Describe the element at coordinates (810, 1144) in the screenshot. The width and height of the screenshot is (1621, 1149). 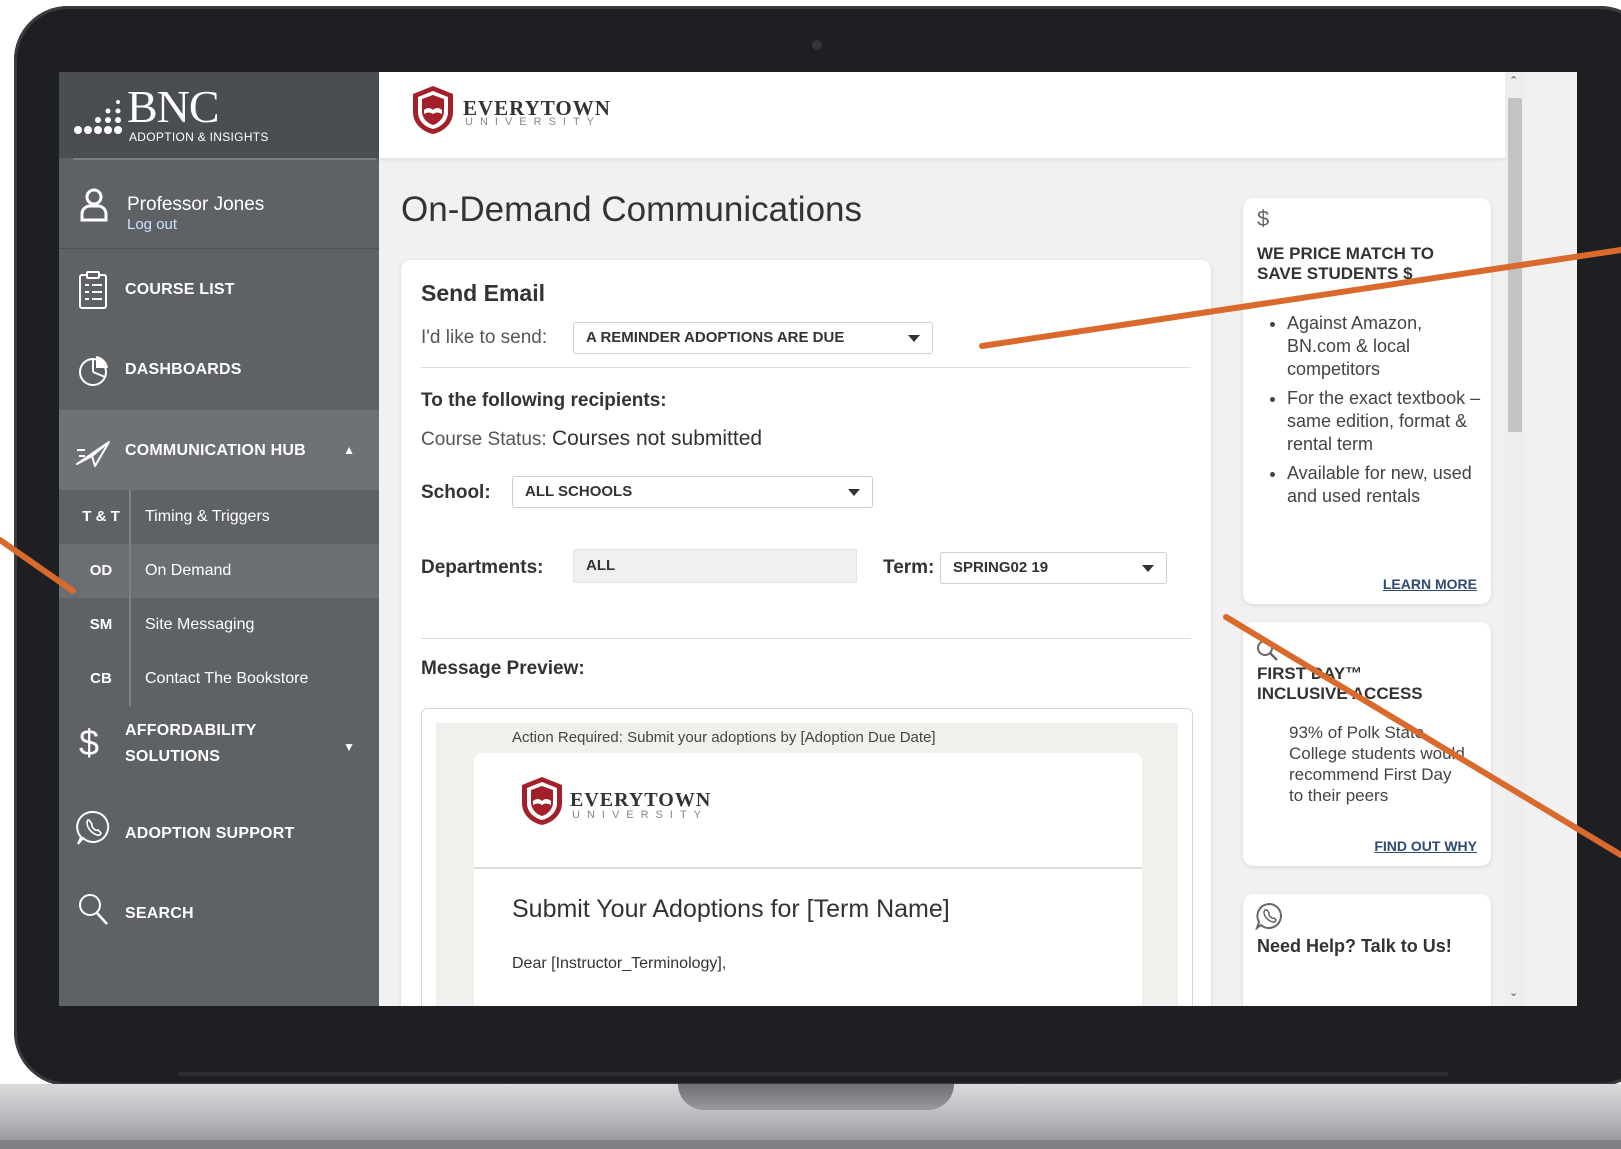
I see `laptop-foot` at that location.